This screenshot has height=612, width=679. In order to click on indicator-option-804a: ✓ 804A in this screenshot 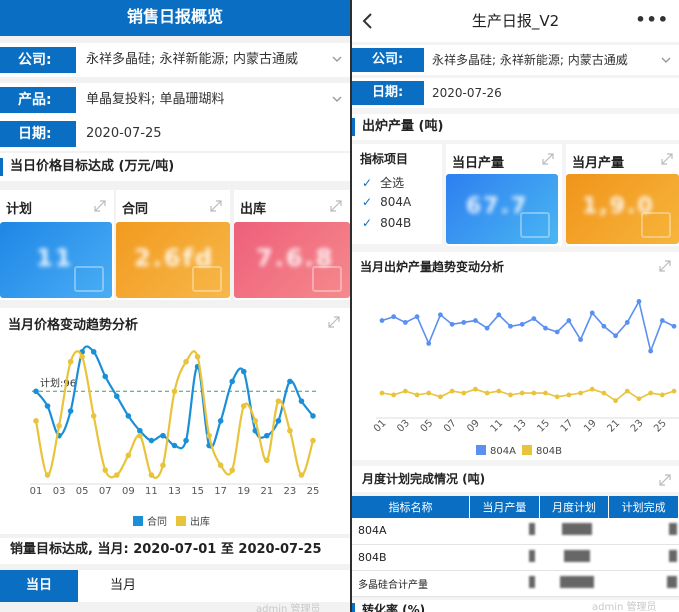, I will do `click(386, 202)`.